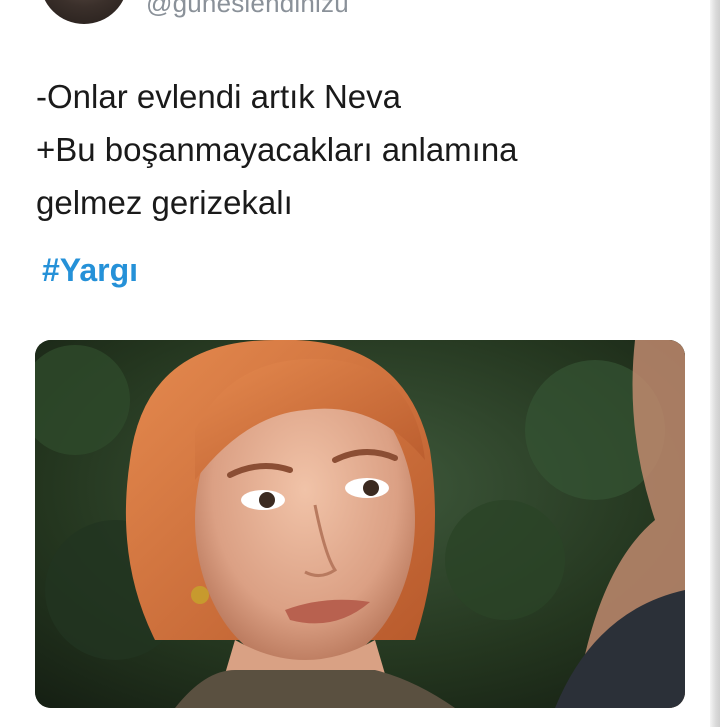 The width and height of the screenshot is (720, 727). Describe the element at coordinates (715, 363) in the screenshot. I see `scroll-edge` at that location.